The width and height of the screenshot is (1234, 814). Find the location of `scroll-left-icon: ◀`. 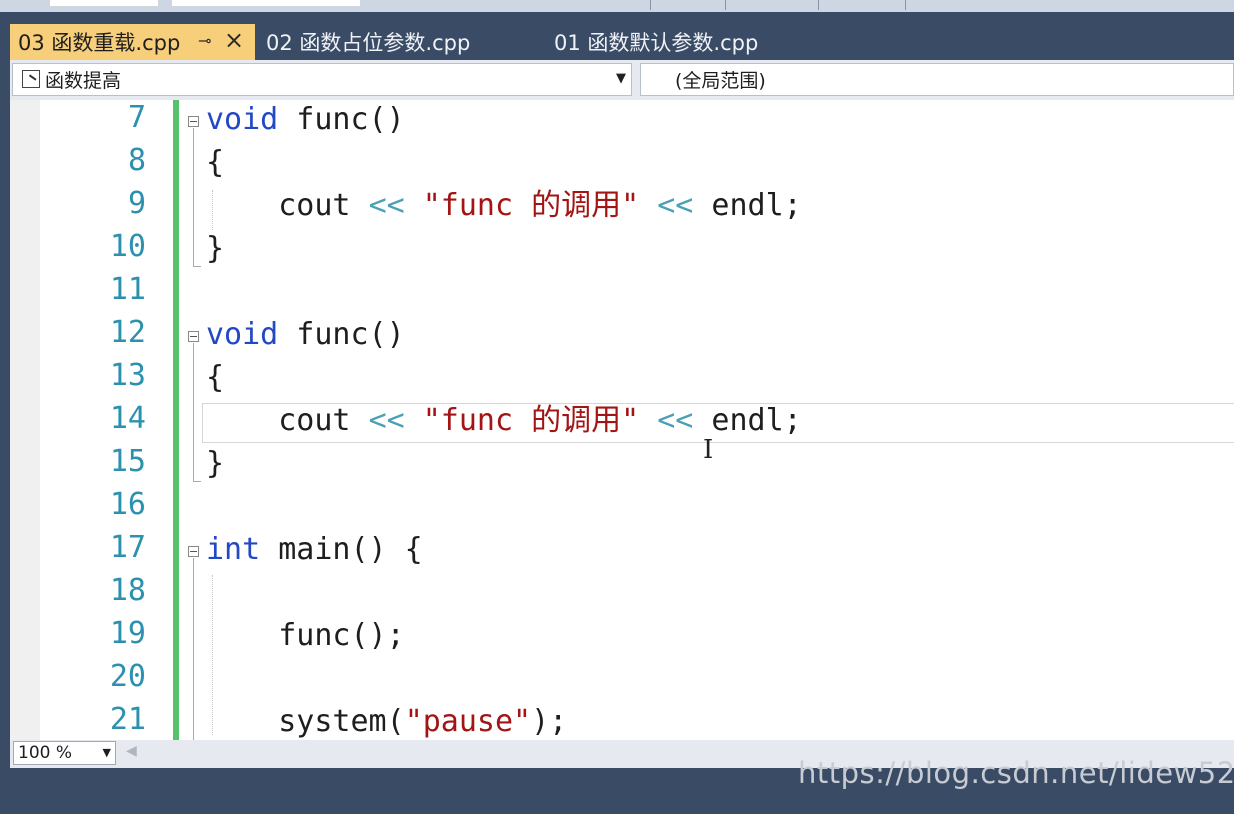

scroll-left-icon: ◀ is located at coordinates (131, 751).